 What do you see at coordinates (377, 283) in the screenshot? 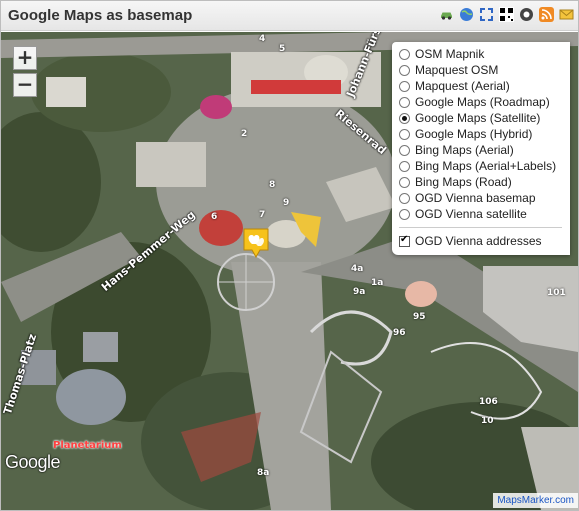
I see `house-number: 1a` at bounding box center [377, 283].